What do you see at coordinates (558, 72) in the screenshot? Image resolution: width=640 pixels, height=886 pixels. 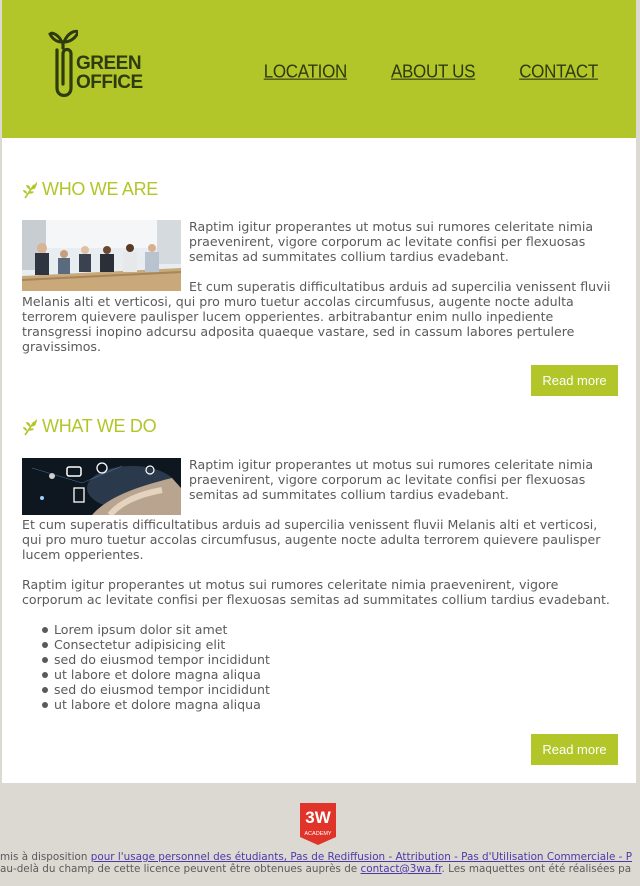 I see `nav-contact: CONTACT` at bounding box center [558, 72].